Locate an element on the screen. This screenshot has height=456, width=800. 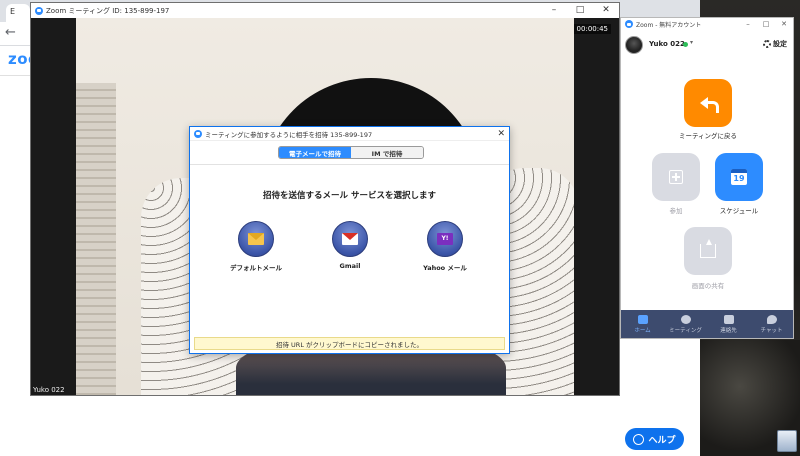
nav-label: 連絡先 is located at coordinates (728, 330).